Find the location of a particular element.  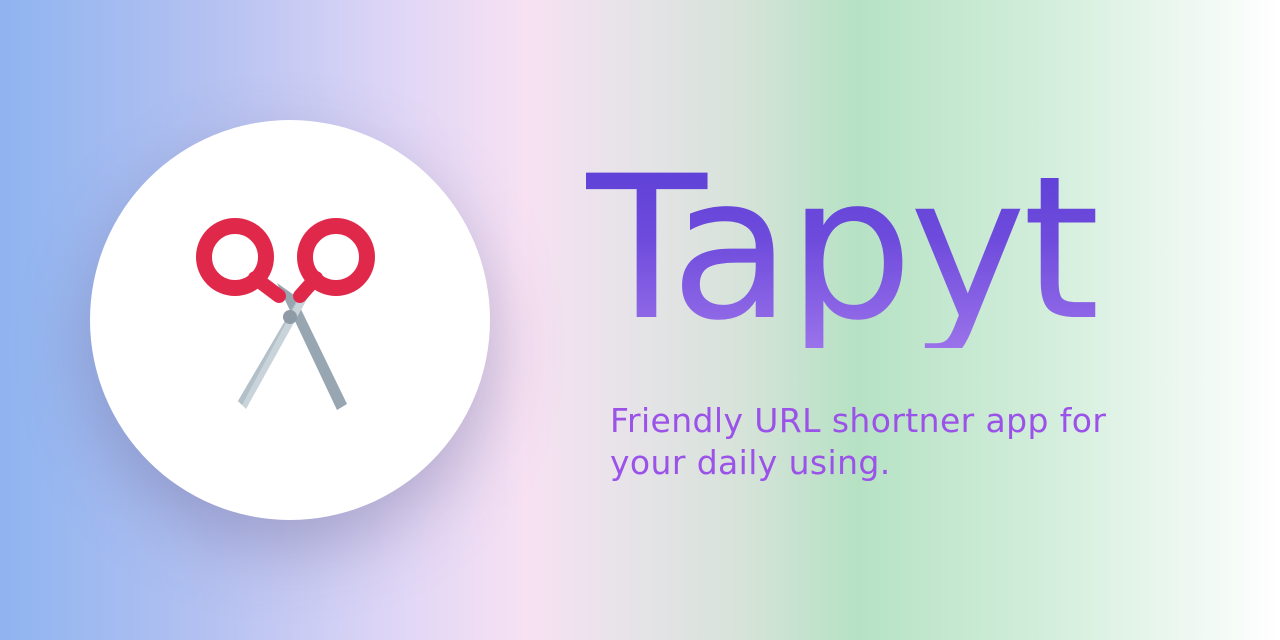

scissors-left-neck is located at coordinates (267, 287).